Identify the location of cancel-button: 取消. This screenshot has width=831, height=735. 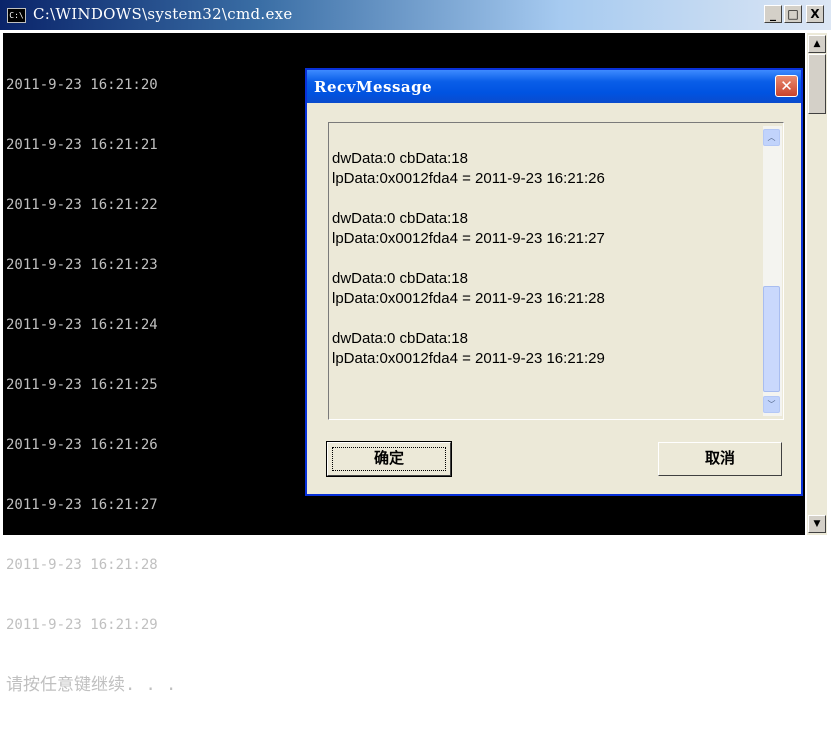
(720, 459).